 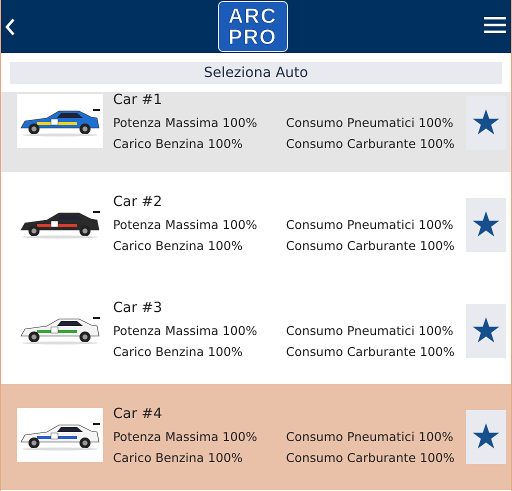 What do you see at coordinates (137, 414) in the screenshot?
I see `car-name: Car #4` at bounding box center [137, 414].